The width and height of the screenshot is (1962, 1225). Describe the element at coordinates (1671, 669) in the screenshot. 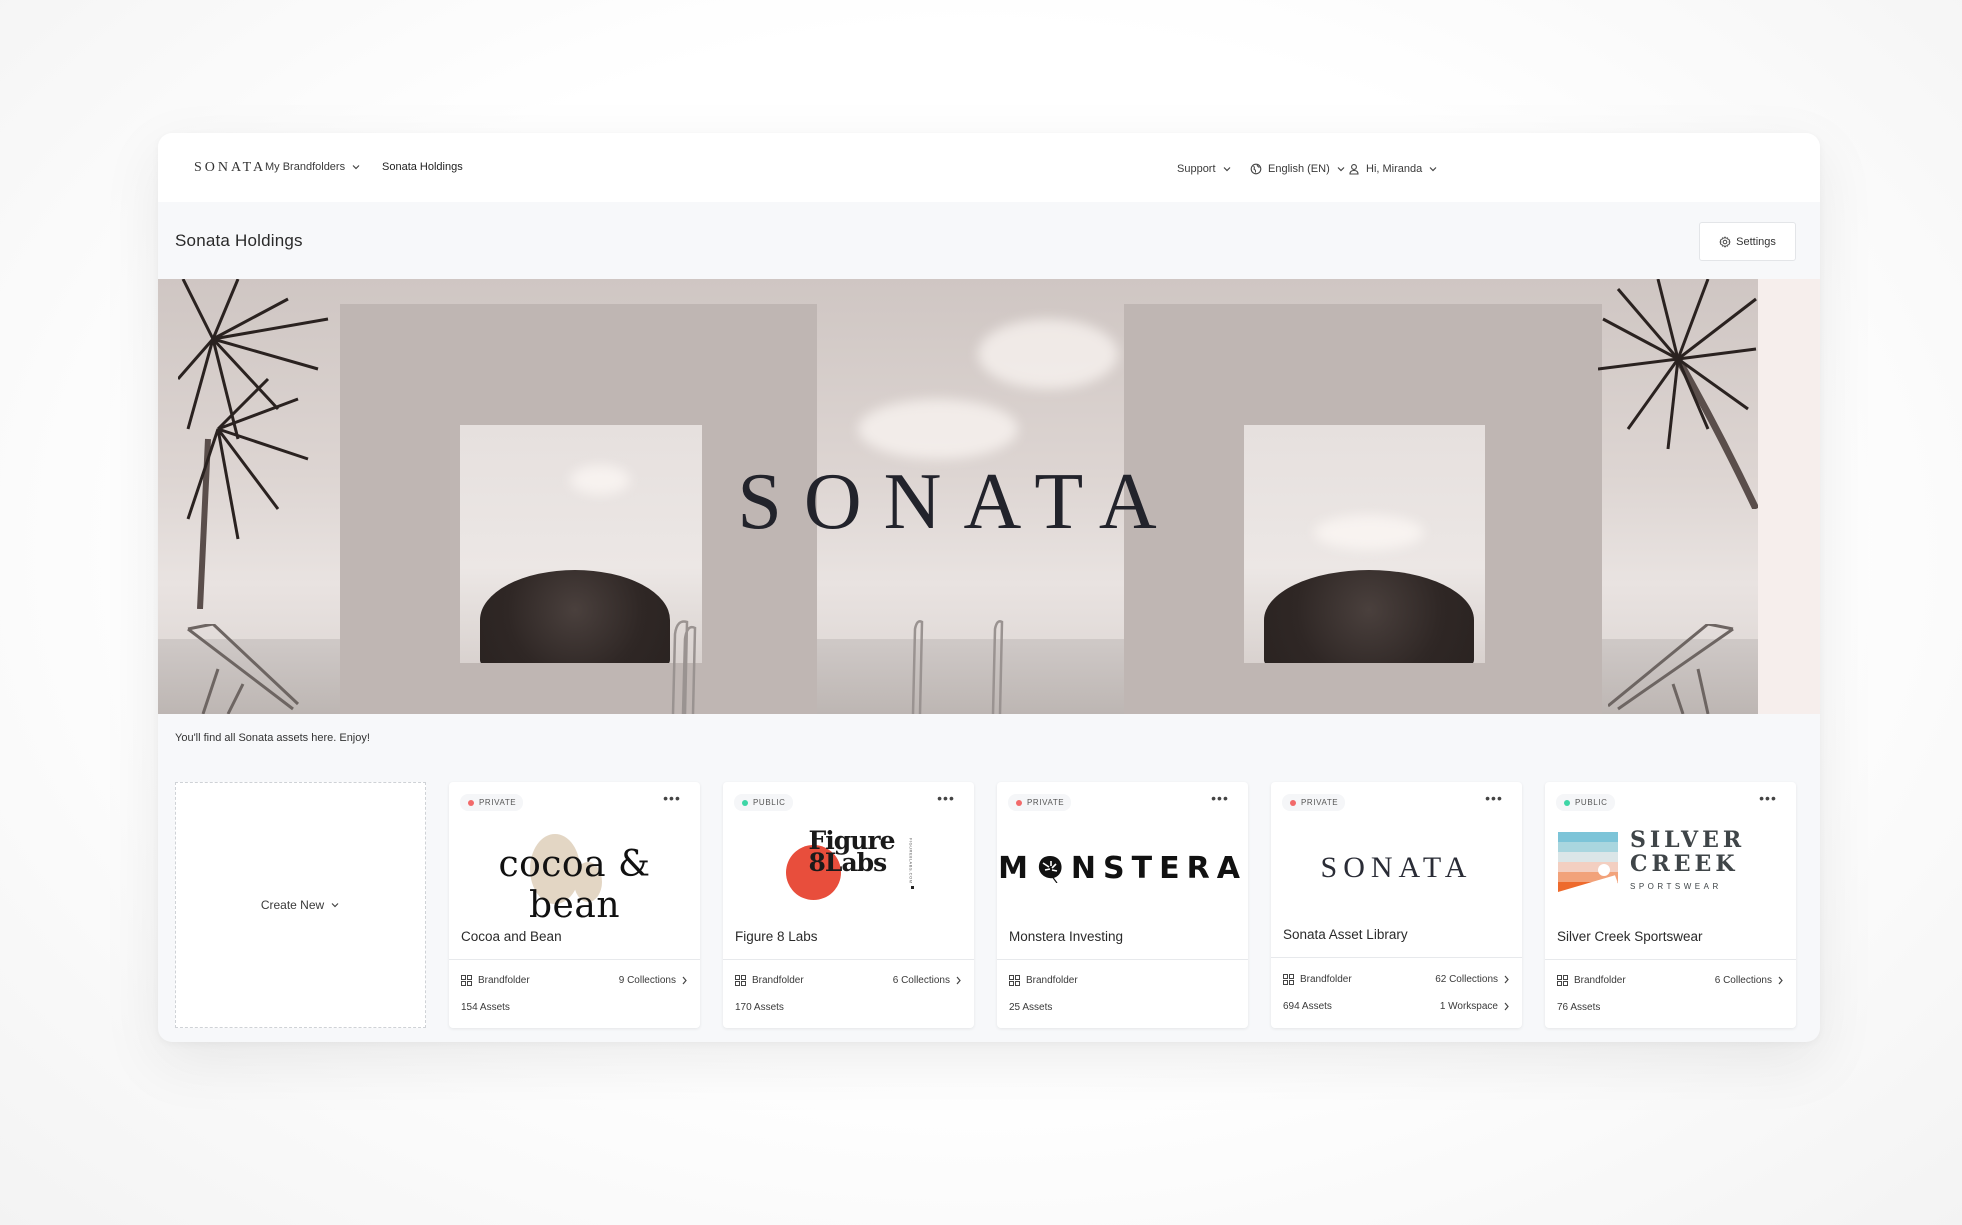

I see `lounger-right` at that location.